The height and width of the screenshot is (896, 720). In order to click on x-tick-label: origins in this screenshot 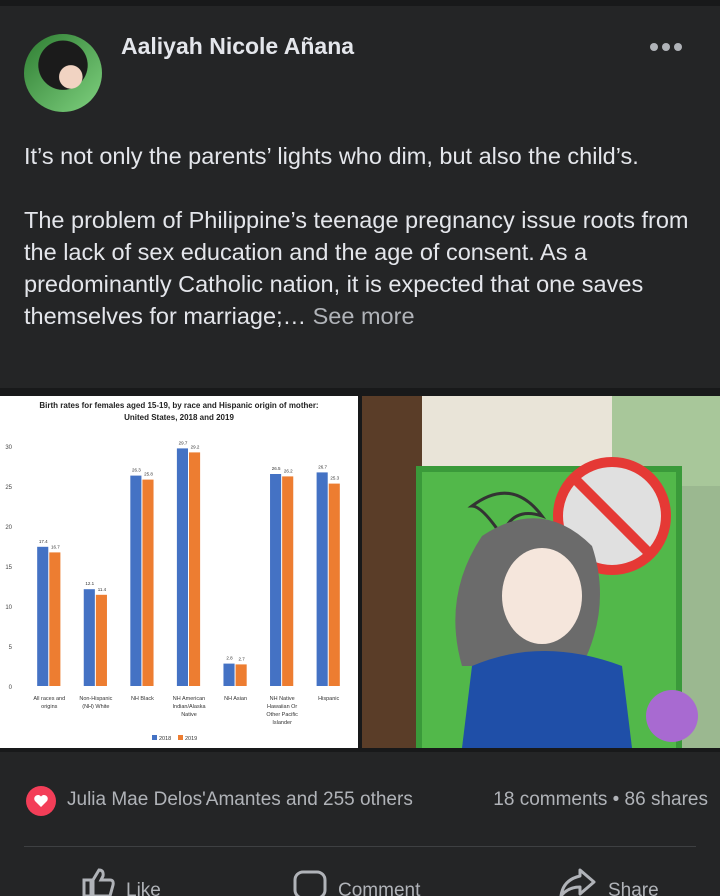, I will do `click(49, 707)`.